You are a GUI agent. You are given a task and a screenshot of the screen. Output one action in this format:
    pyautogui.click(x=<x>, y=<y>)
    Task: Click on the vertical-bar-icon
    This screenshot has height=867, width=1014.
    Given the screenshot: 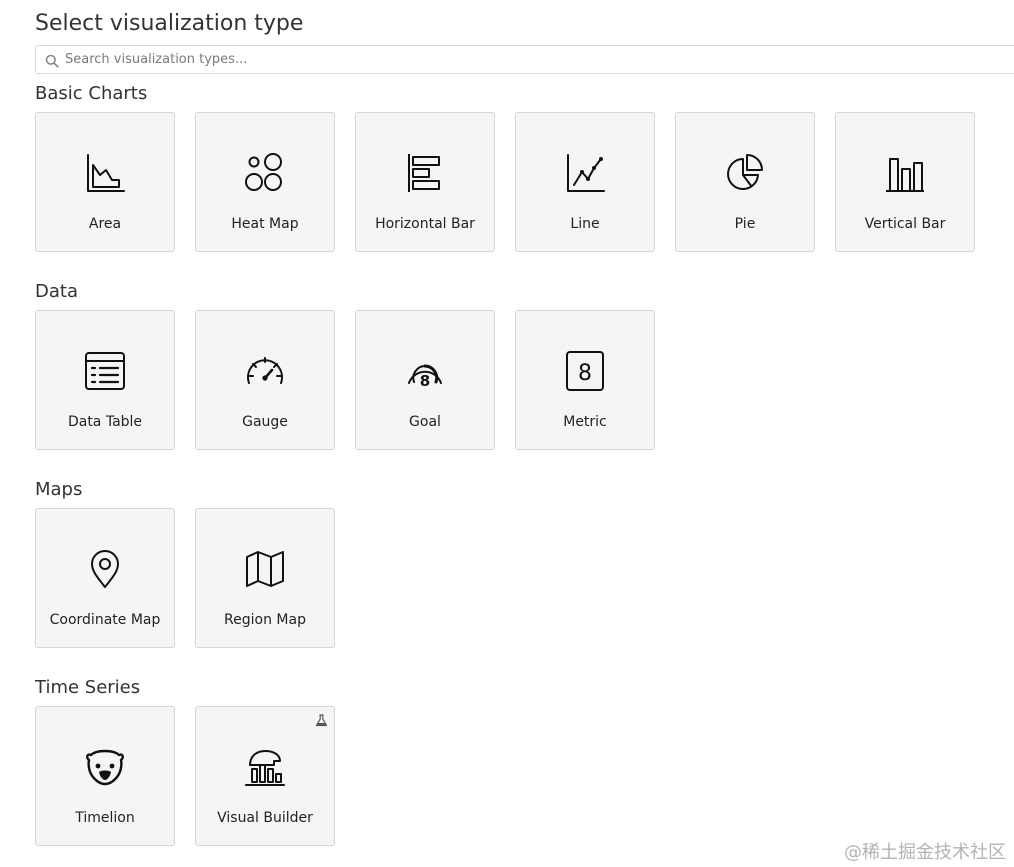 What is the action you would take?
    pyautogui.click(x=905, y=173)
    